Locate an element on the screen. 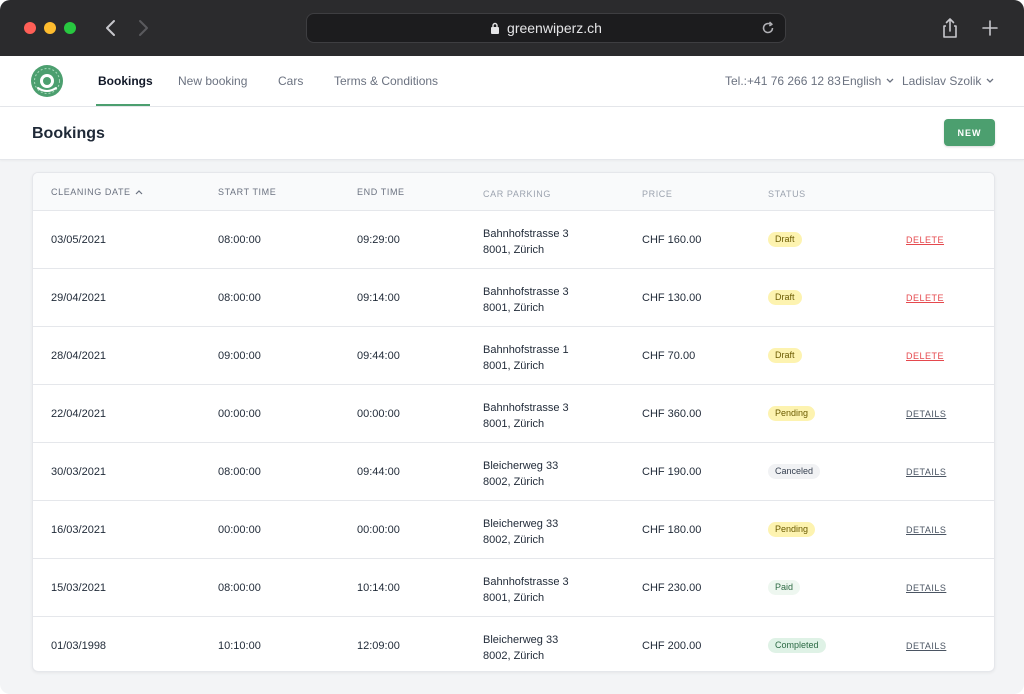  cell-start-time: 10:10:00 is located at coordinates (239, 646).